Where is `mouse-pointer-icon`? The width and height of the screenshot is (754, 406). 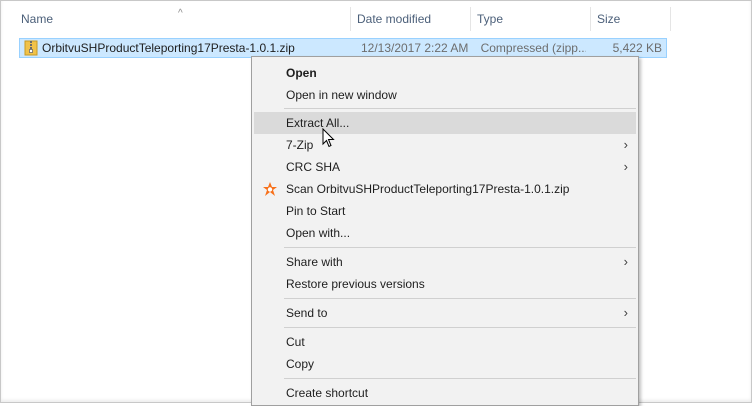 mouse-pointer-icon is located at coordinates (328, 138).